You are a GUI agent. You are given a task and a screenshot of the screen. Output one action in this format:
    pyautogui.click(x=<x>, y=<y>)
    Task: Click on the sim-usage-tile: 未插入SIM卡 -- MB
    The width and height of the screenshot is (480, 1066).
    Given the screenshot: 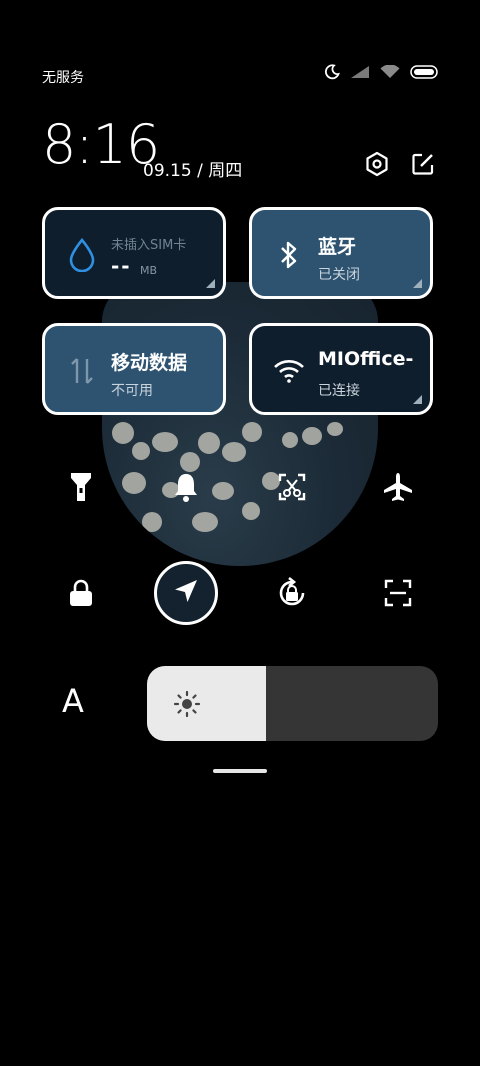 What is the action you would take?
    pyautogui.click(x=134, y=253)
    